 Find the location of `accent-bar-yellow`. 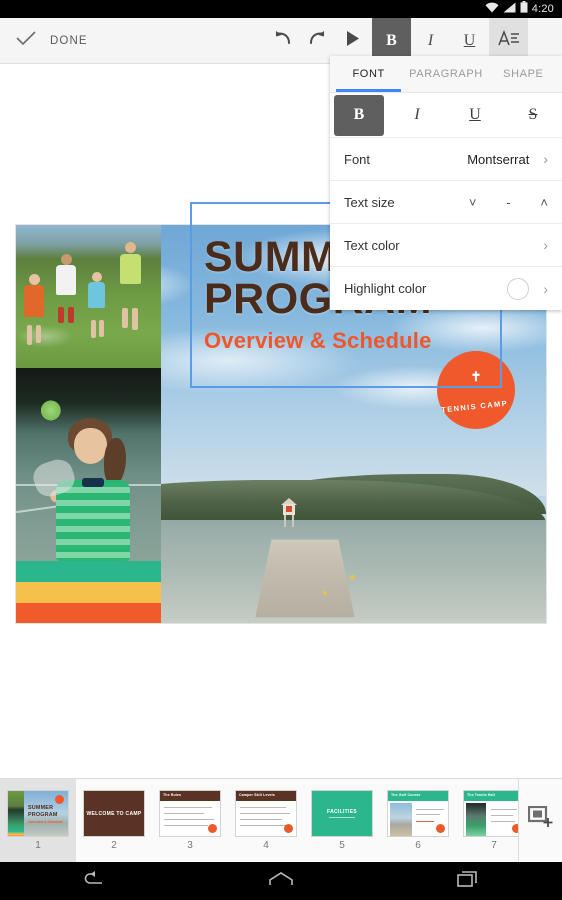

accent-bar-yellow is located at coordinates (88, 592).